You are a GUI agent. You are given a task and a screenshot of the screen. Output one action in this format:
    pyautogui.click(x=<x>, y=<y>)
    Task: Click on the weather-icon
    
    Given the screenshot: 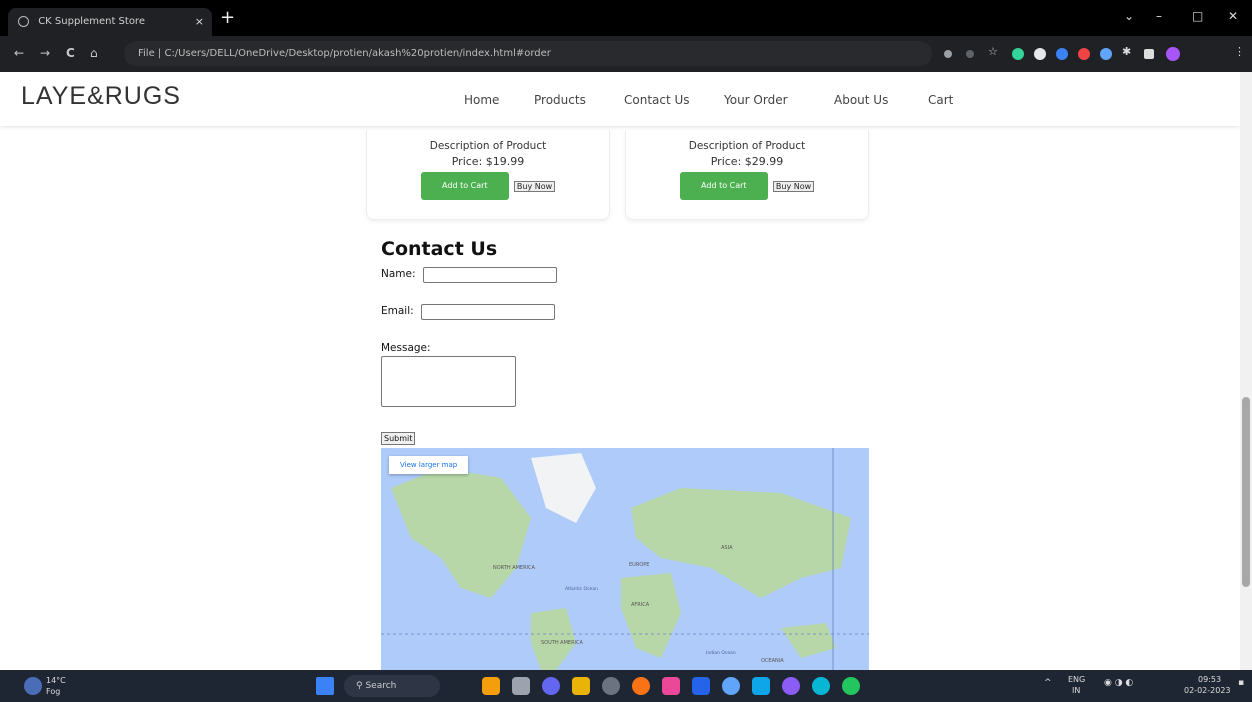 What is the action you would take?
    pyautogui.click(x=33, y=686)
    